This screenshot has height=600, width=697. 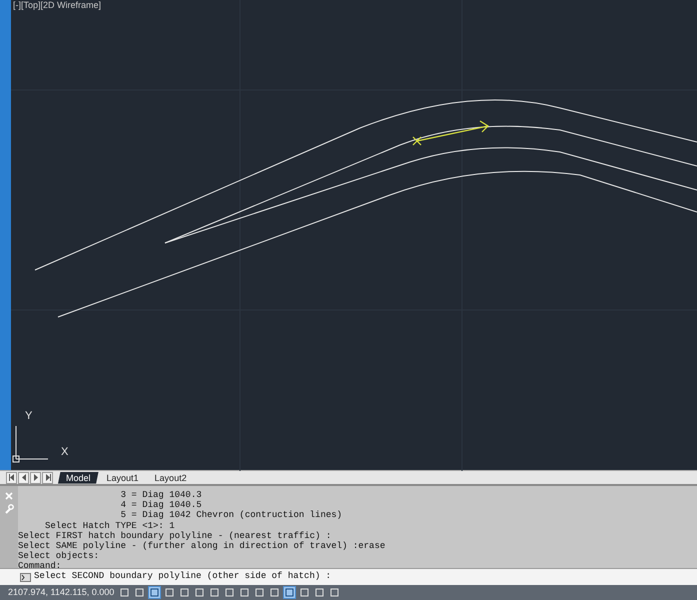 What do you see at coordinates (348, 577) in the screenshot?
I see `command-input: Select SECOND boundary polyline (other side of hatch) :` at bounding box center [348, 577].